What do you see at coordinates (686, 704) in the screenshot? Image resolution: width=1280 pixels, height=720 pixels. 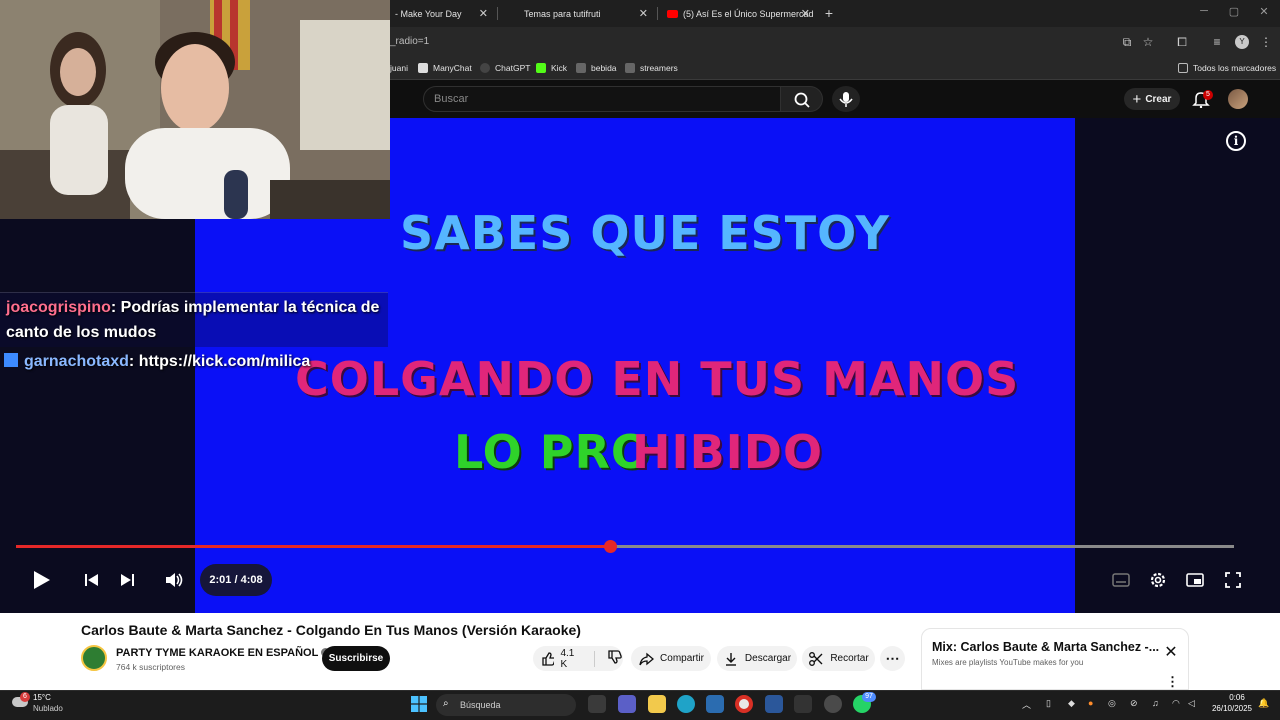 I see `edge-icon` at bounding box center [686, 704].